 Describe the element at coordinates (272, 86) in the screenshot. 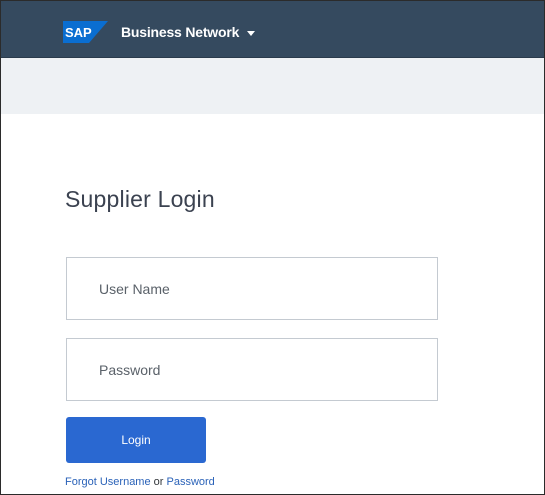

I see `secondary-header-bar` at that location.